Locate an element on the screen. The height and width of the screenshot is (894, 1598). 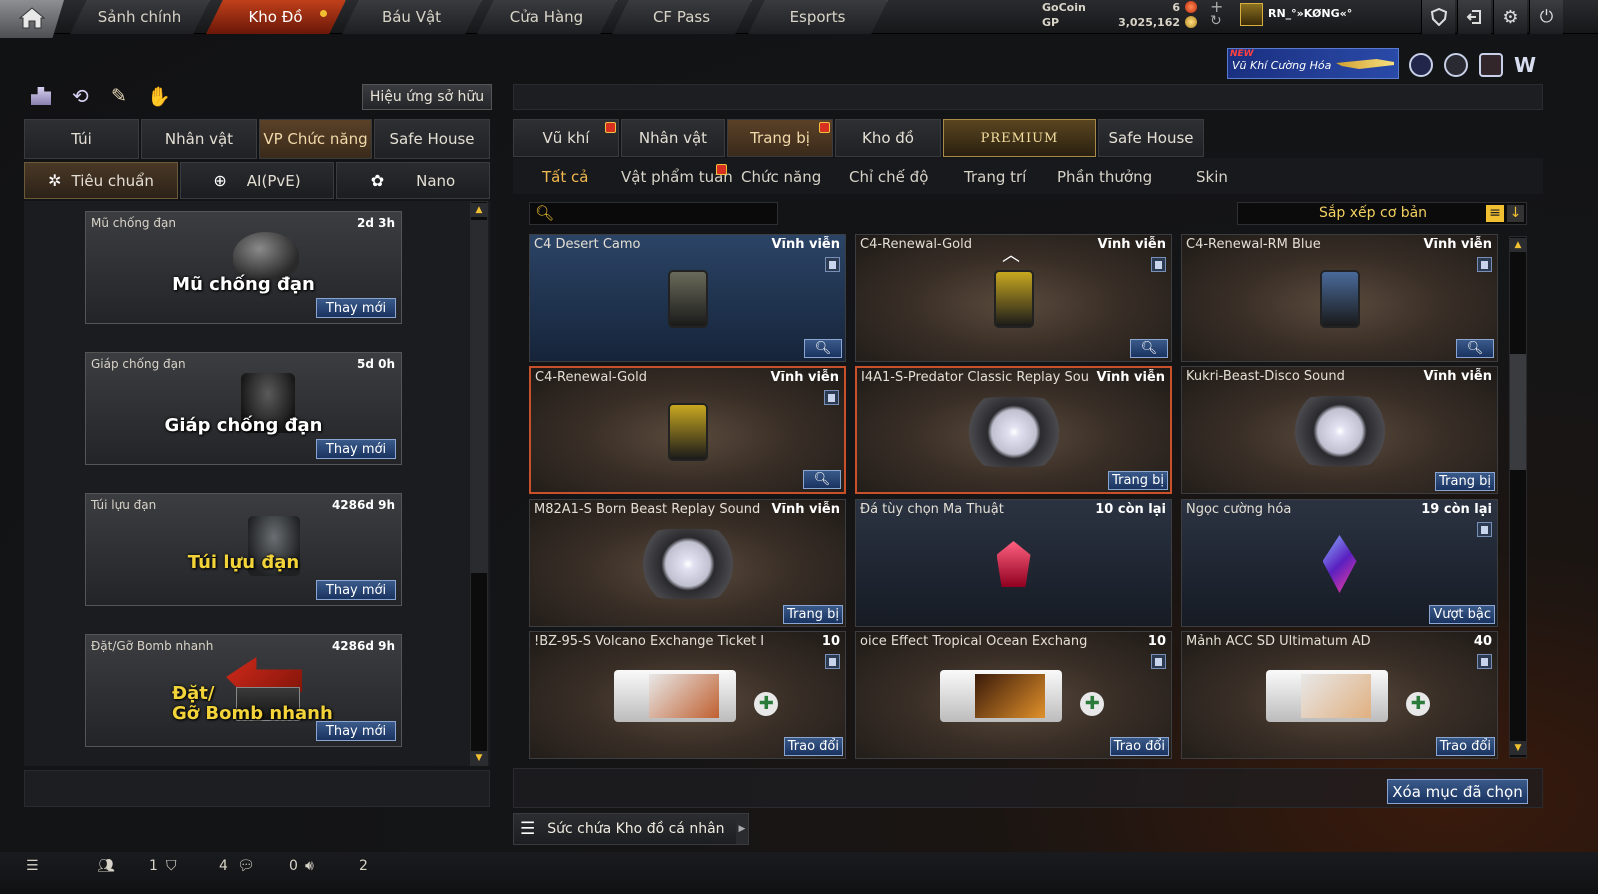
exit-room-button is located at coordinates (1474, 17).